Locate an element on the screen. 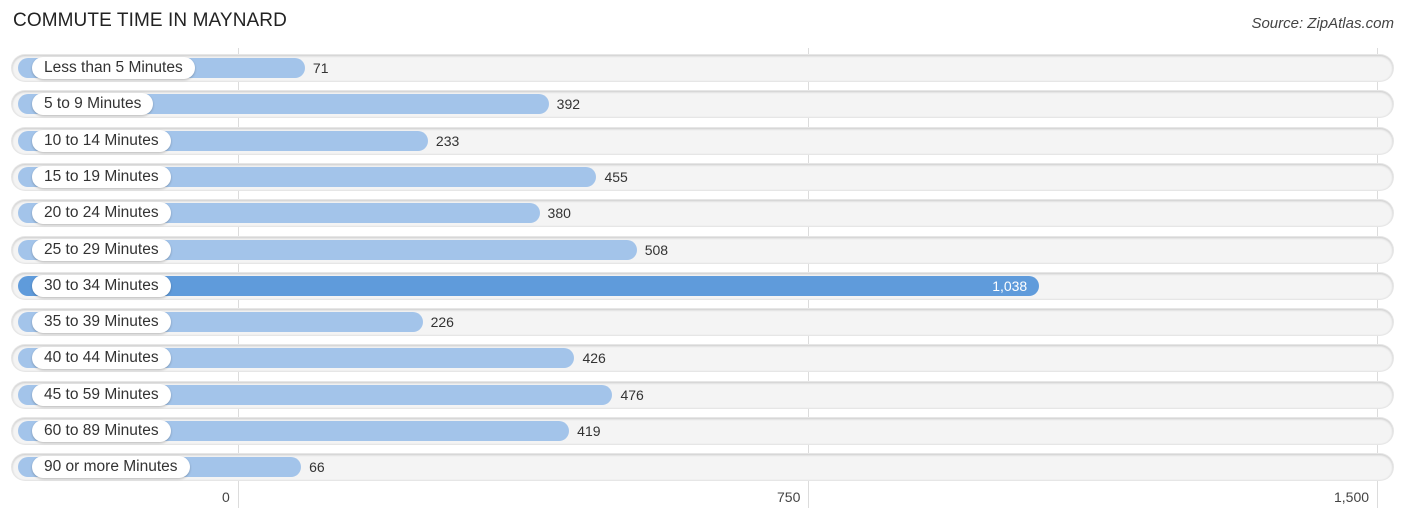 The height and width of the screenshot is (522, 1406). value-label: 71 is located at coordinates (320, 68).